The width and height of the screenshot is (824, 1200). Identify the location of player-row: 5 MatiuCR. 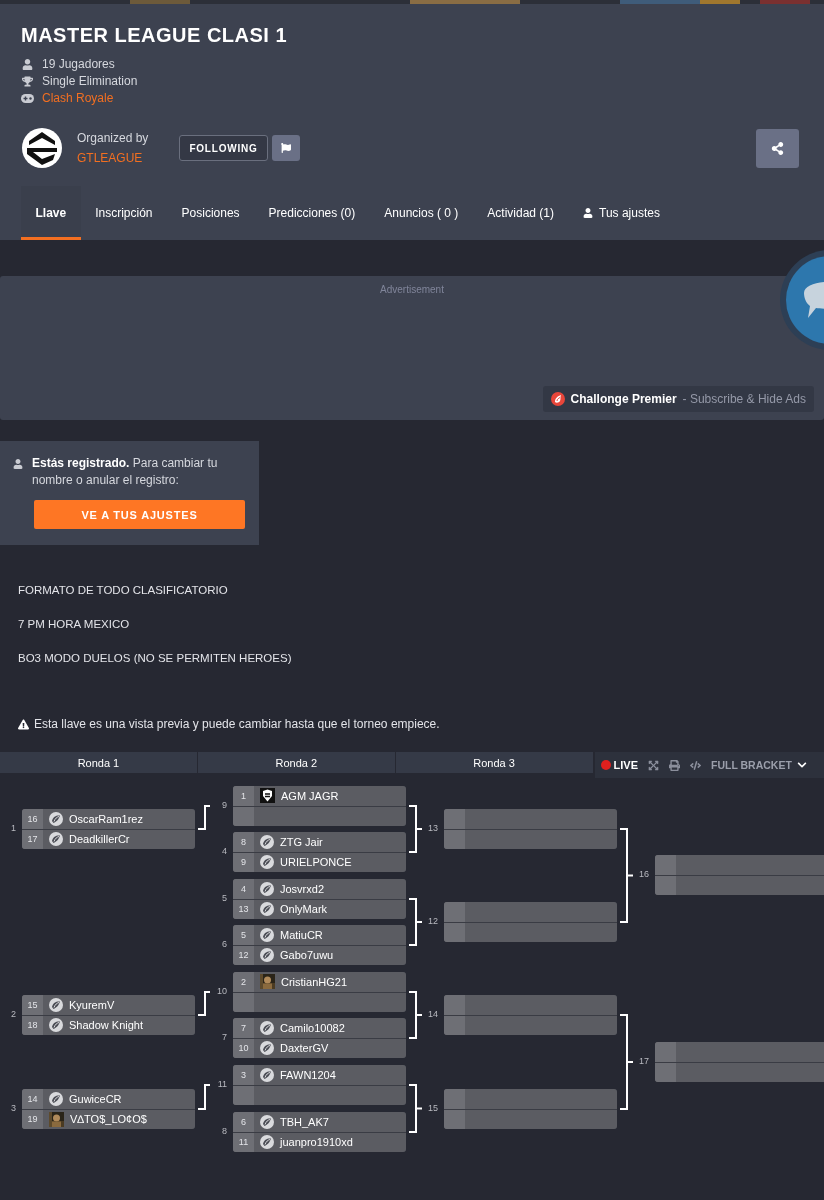
(319, 935).